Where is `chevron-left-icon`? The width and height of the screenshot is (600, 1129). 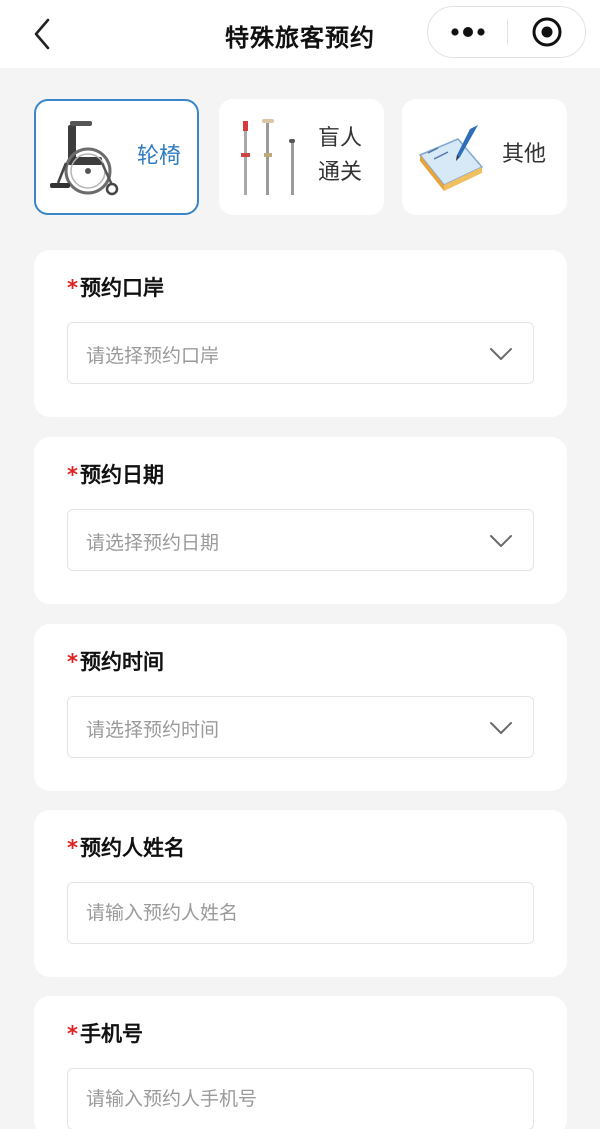 chevron-left-icon is located at coordinates (42, 34).